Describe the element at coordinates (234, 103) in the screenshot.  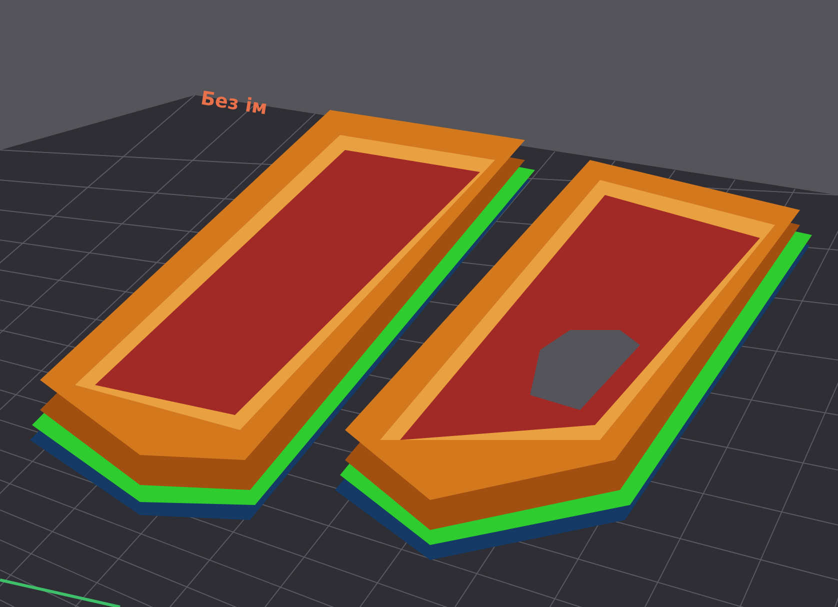
I see `bed-label: Без ім` at that location.